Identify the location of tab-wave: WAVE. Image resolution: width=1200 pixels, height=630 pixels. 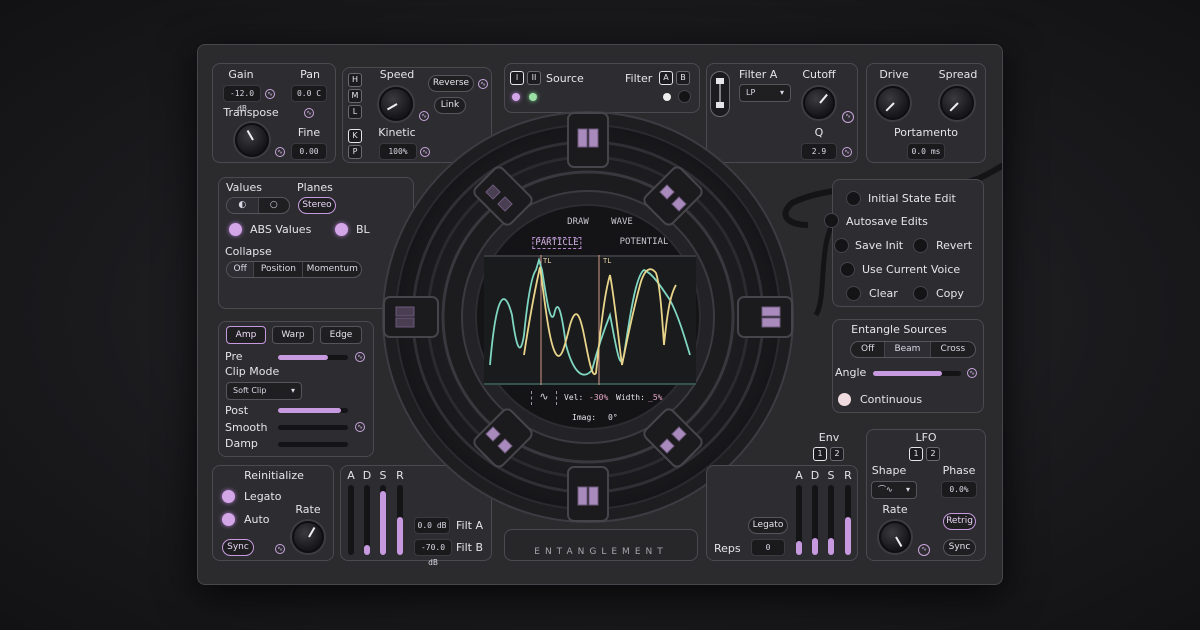
(622, 222).